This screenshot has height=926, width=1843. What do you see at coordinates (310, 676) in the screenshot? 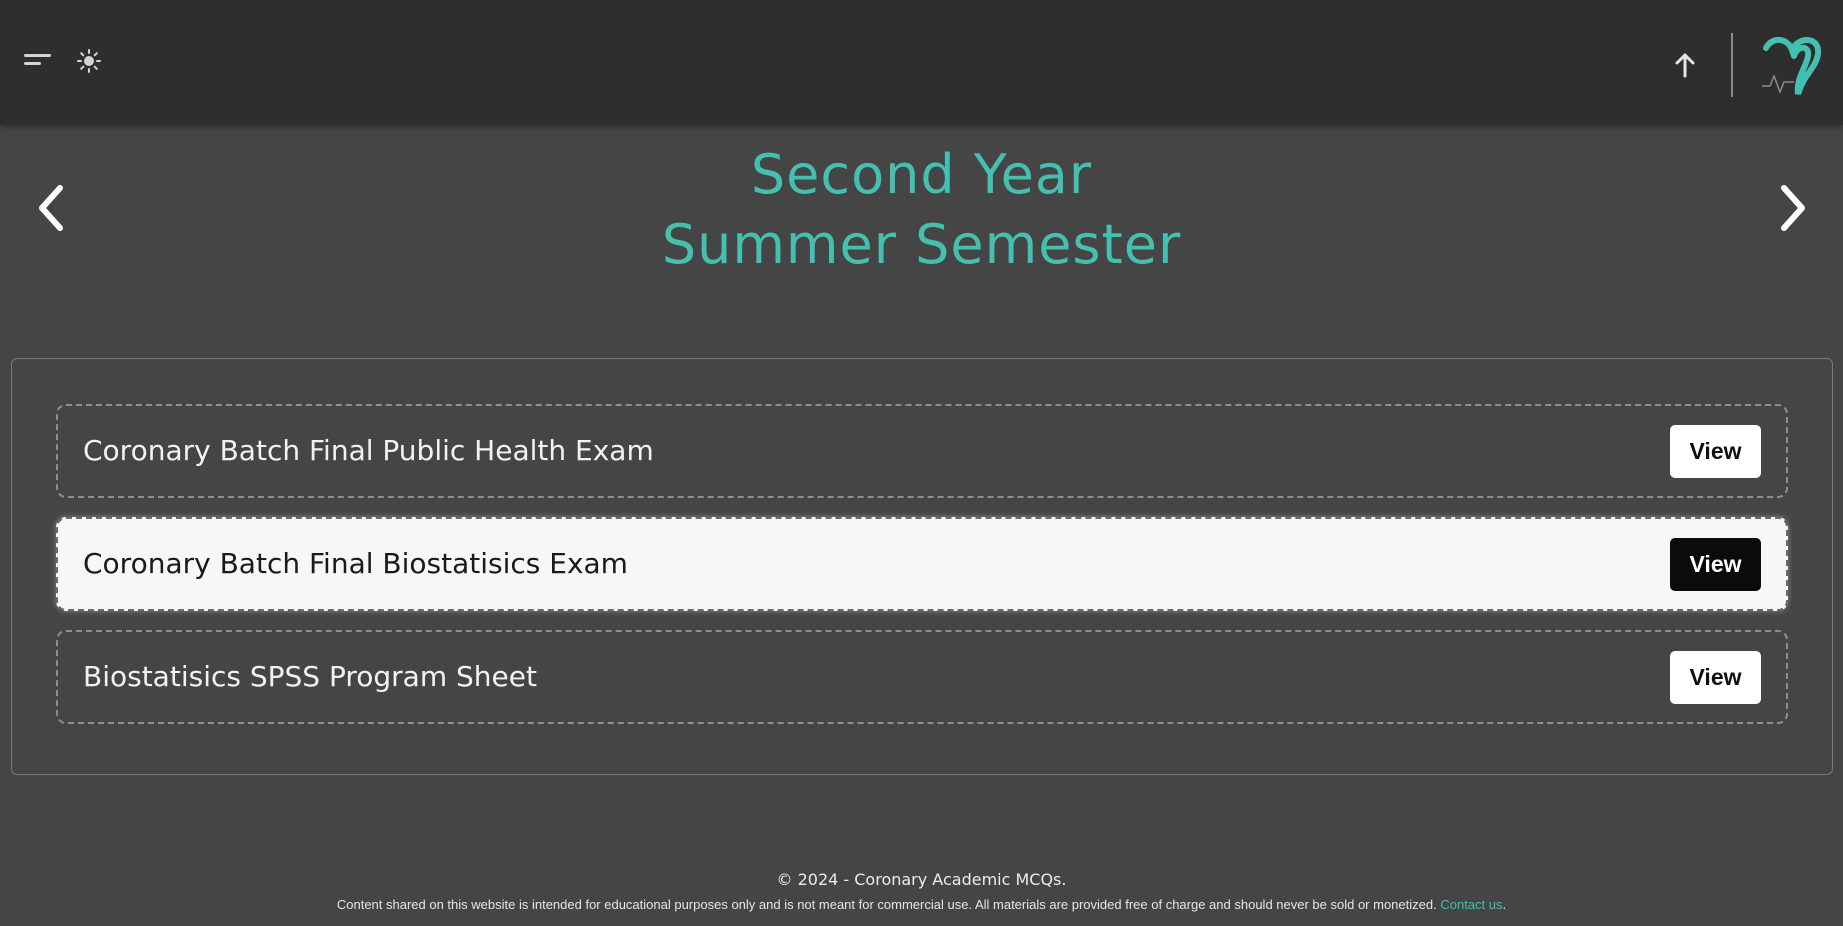
I see `item-title: Biostatisics SPSS Program Sheet` at bounding box center [310, 676].